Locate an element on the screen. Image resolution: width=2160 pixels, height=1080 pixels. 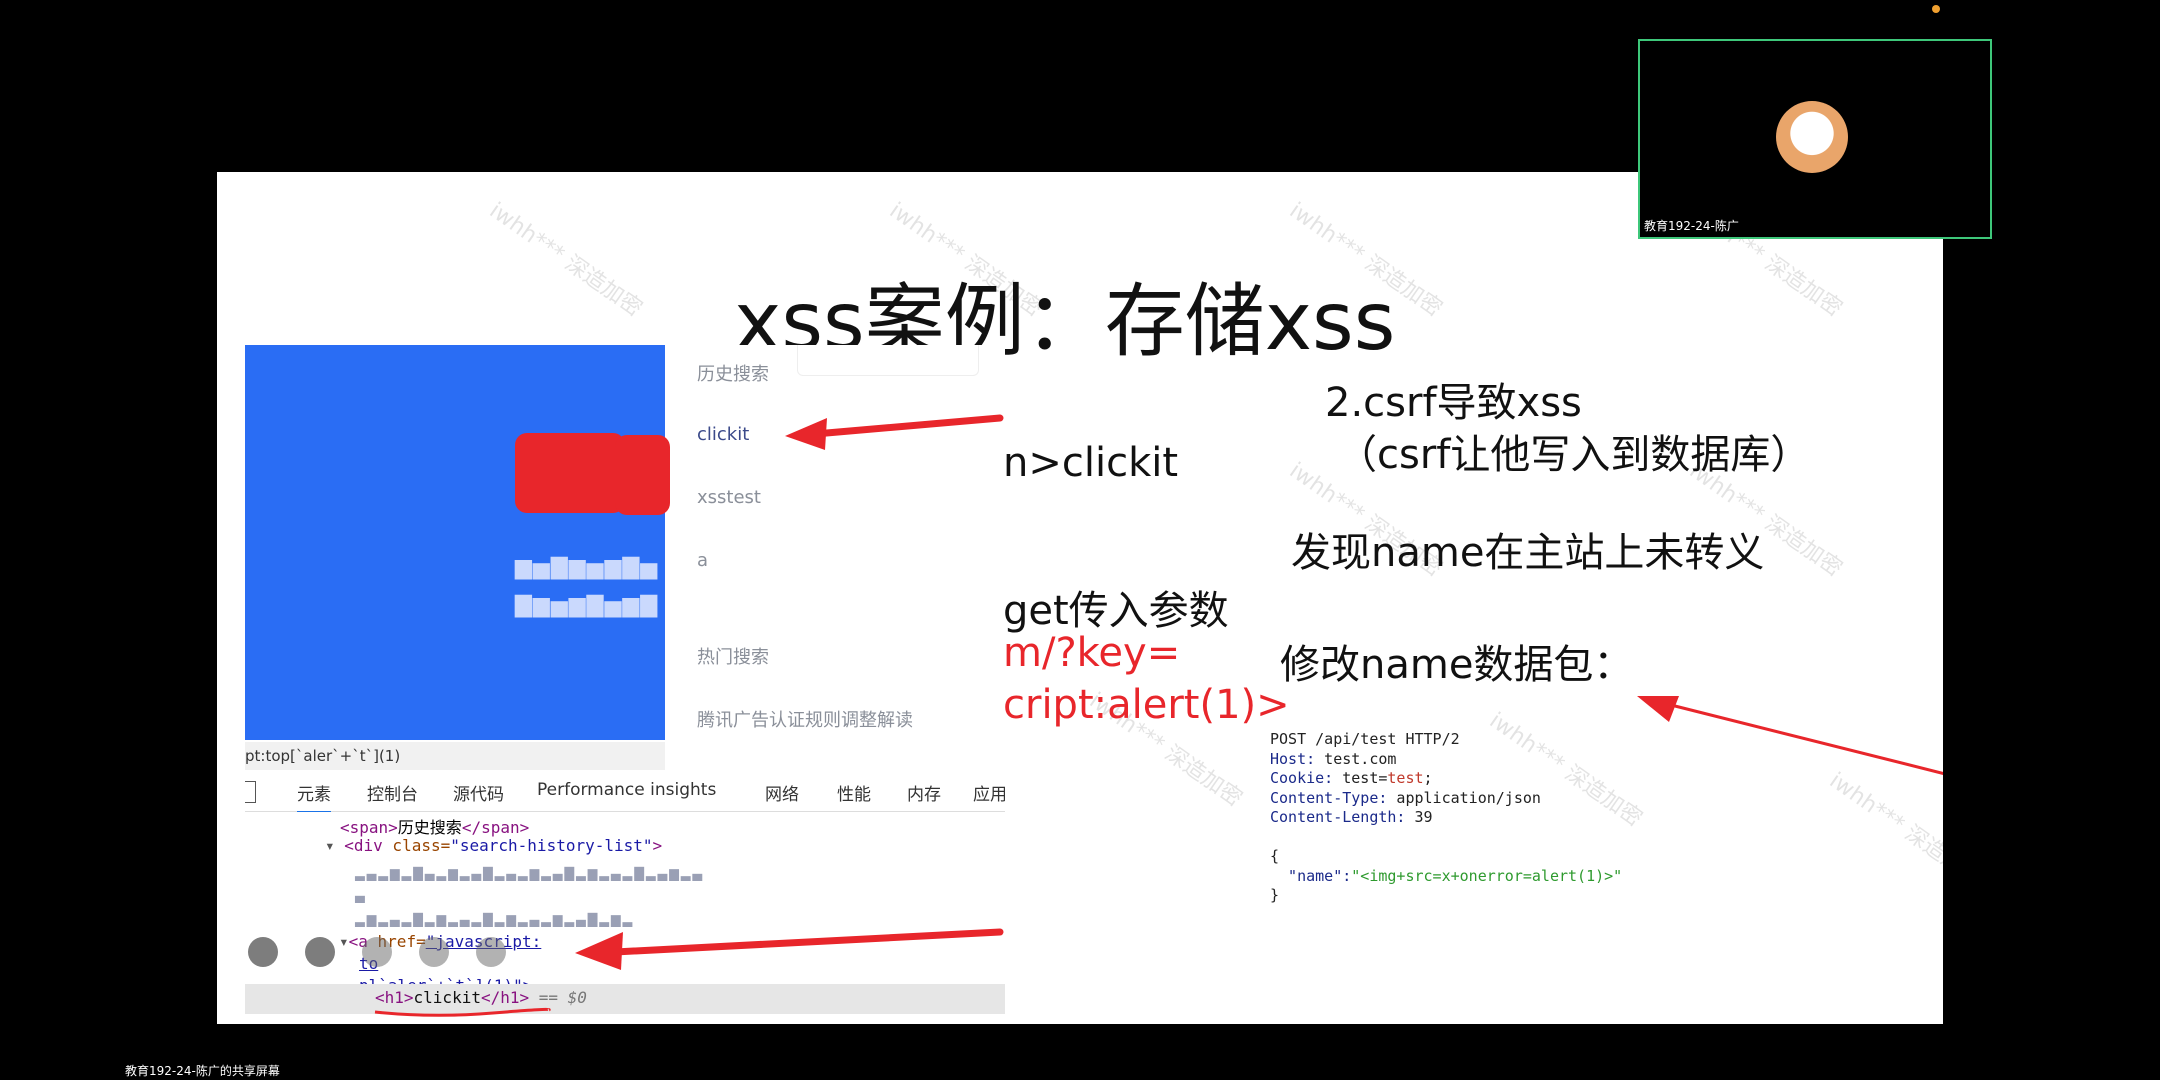
blue-banner-image: ▆▅▇▆▅▆▇▅ ▇▆▅▆▇▅▆▇ is located at coordinates (457, 542).